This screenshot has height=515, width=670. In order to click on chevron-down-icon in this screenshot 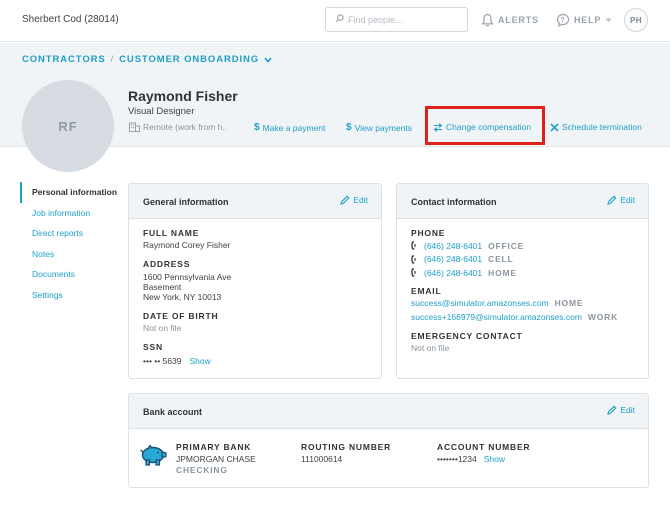, I will do `click(268, 59)`.